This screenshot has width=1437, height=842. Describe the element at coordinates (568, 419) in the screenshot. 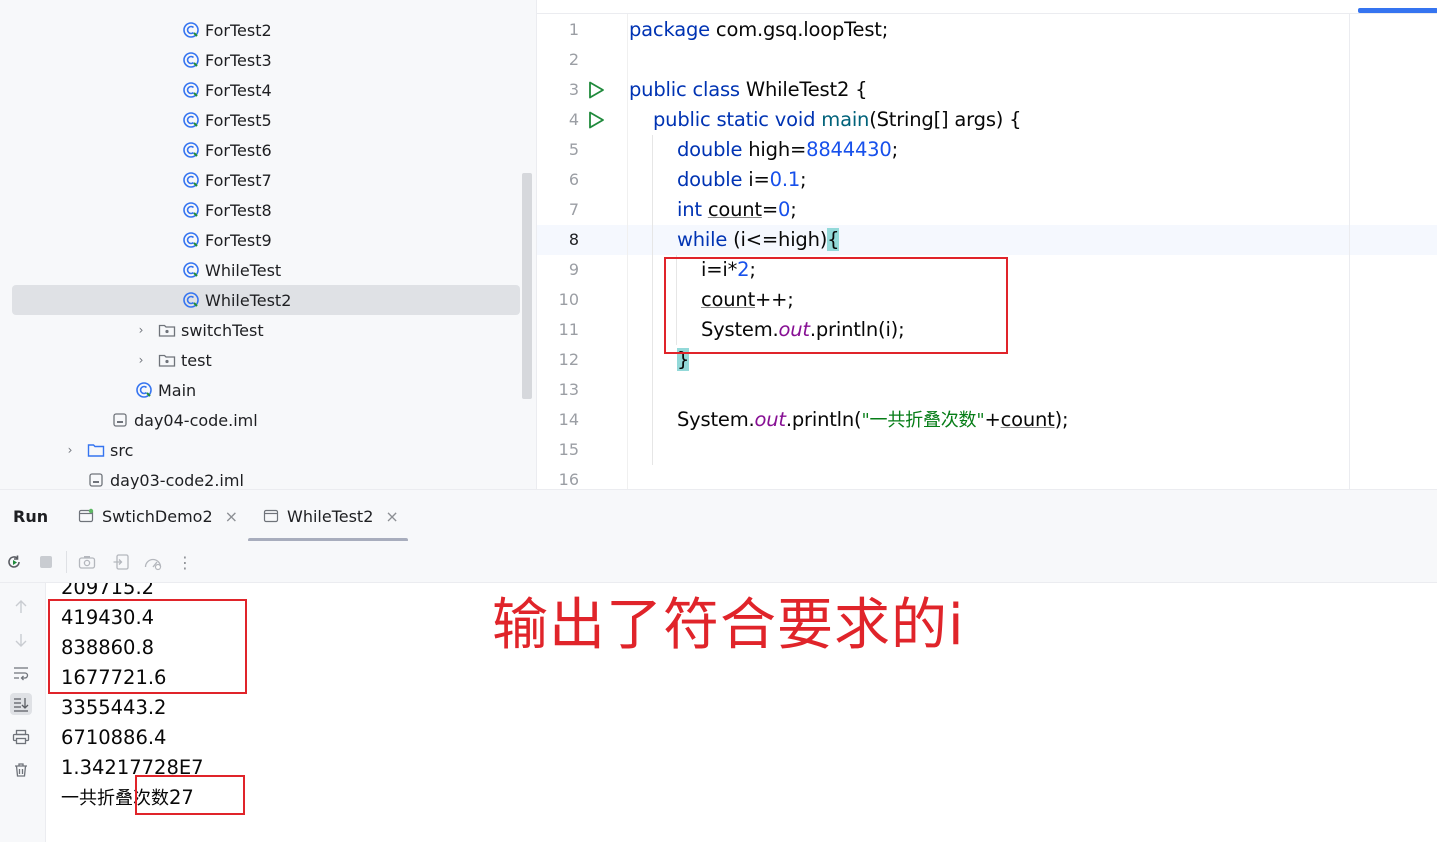

I see `line-number: 14` at that location.